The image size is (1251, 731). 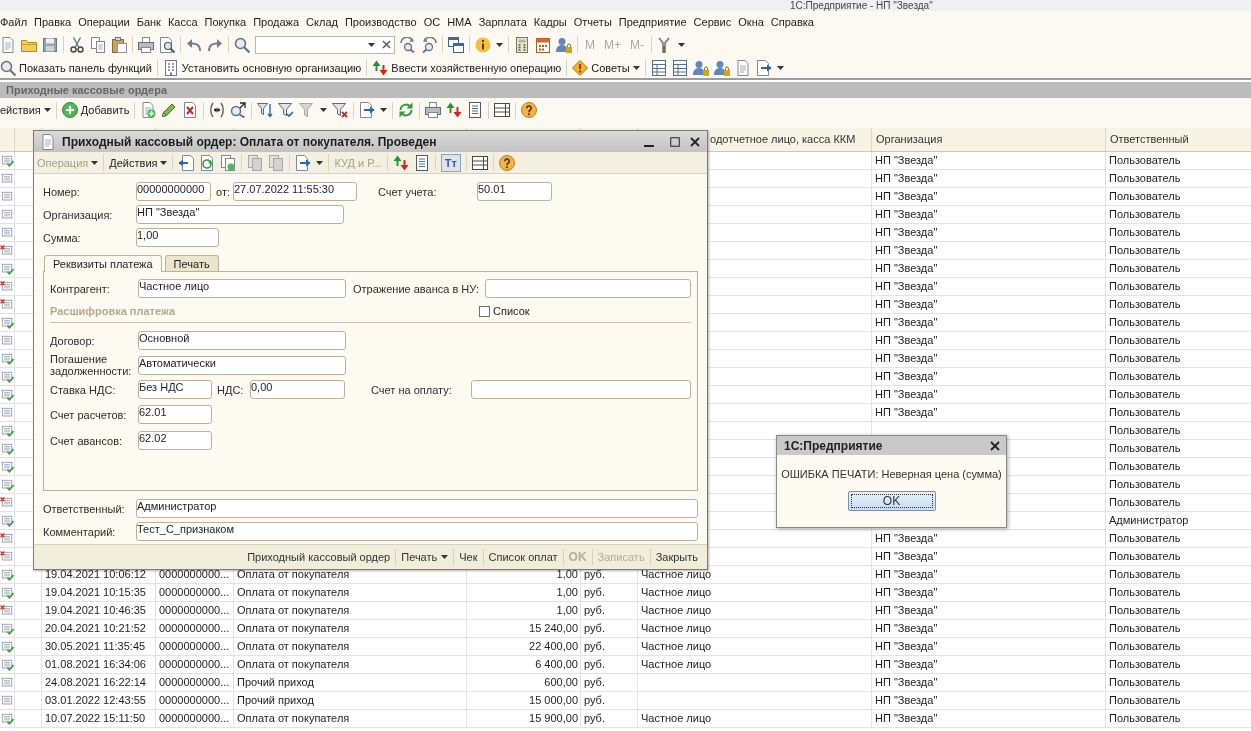 I want to click on advance-reflection-field, so click(x=588, y=288).